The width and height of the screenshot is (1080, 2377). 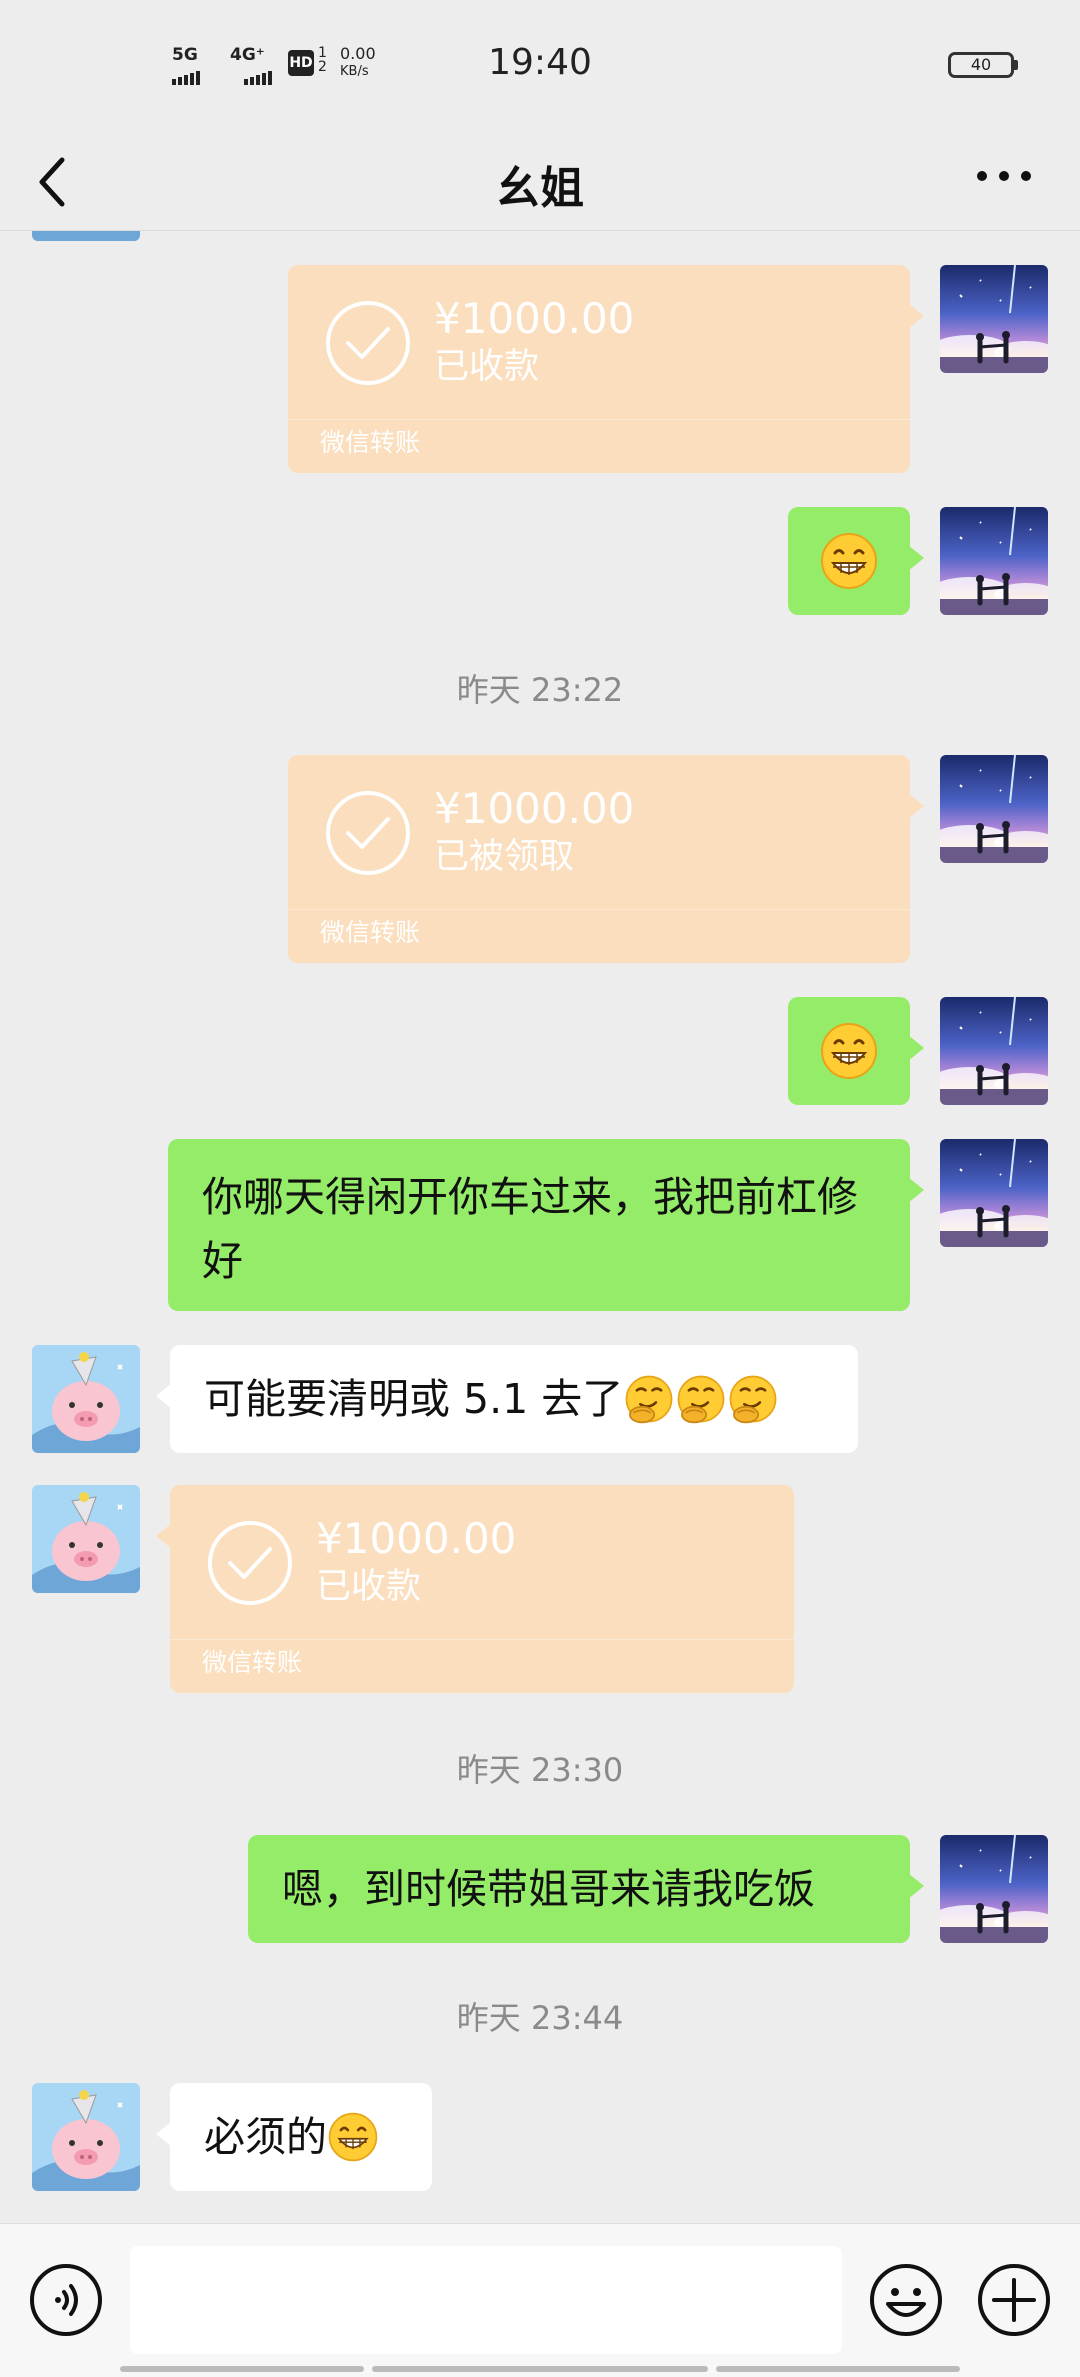 I want to click on battery-tip, so click(x=1016, y=65).